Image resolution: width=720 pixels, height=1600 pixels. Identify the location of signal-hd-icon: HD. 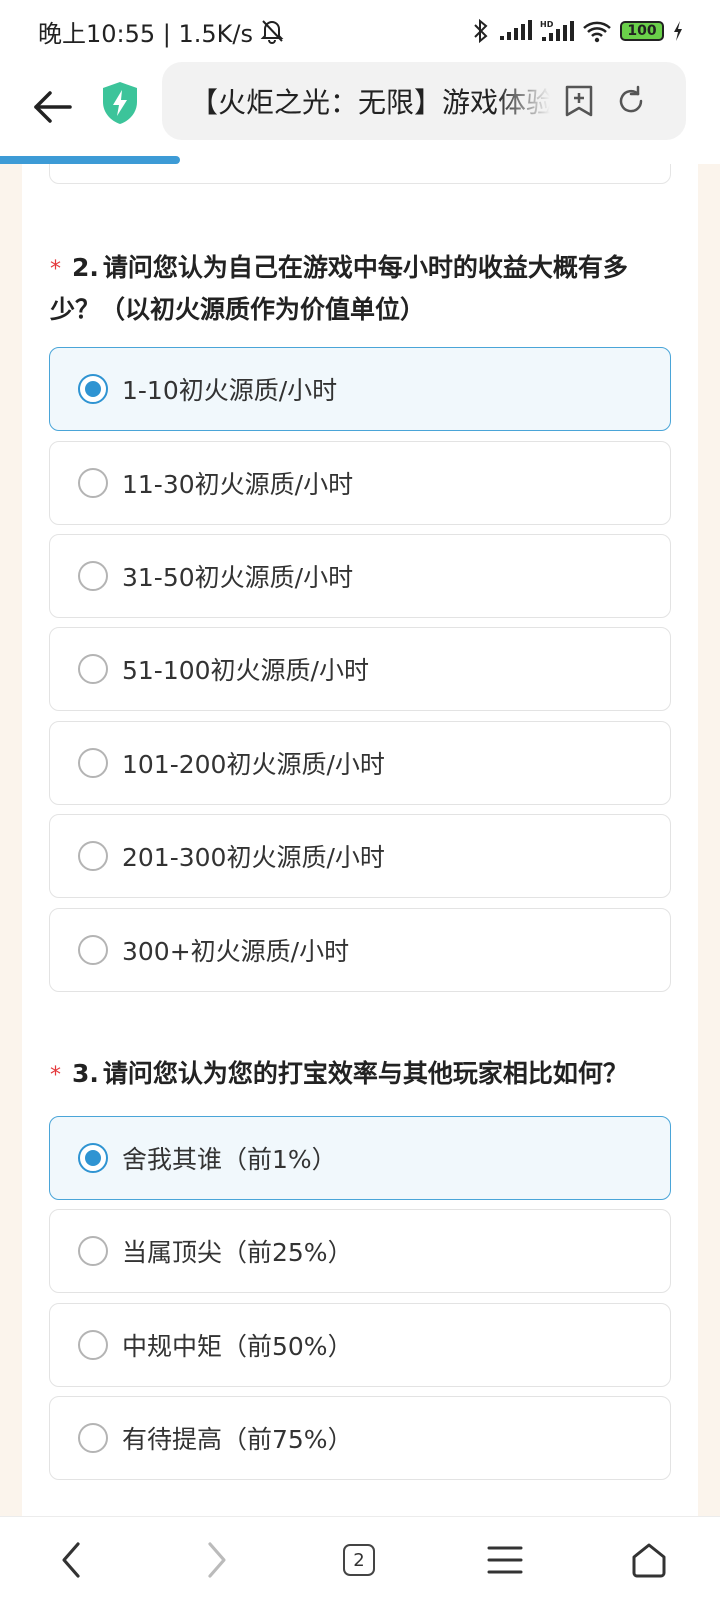
(557, 30).